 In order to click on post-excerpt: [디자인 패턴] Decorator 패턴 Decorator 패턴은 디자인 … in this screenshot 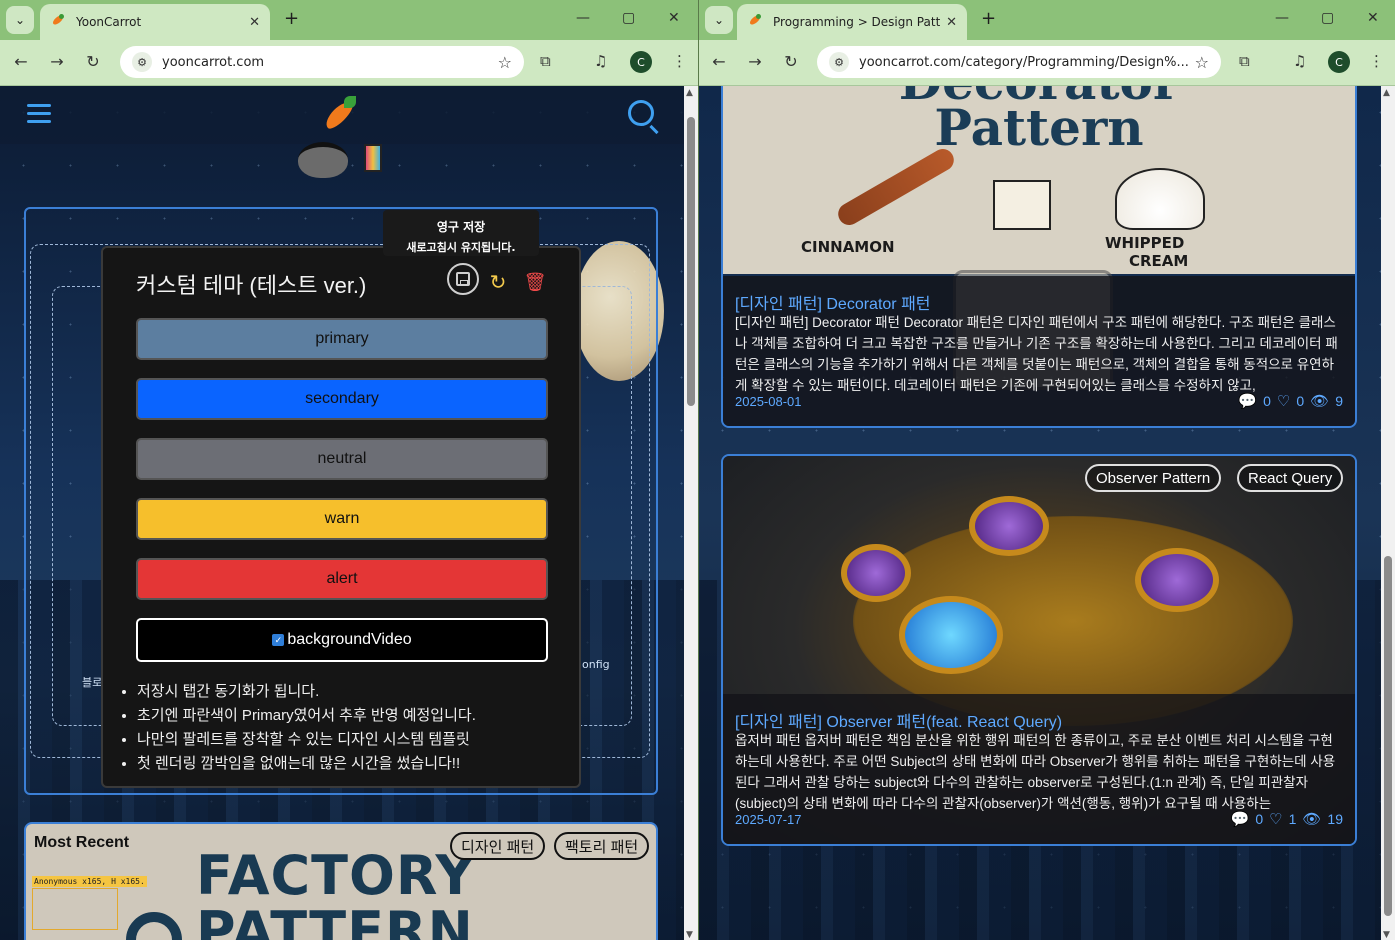, I will do `click(1036, 354)`.